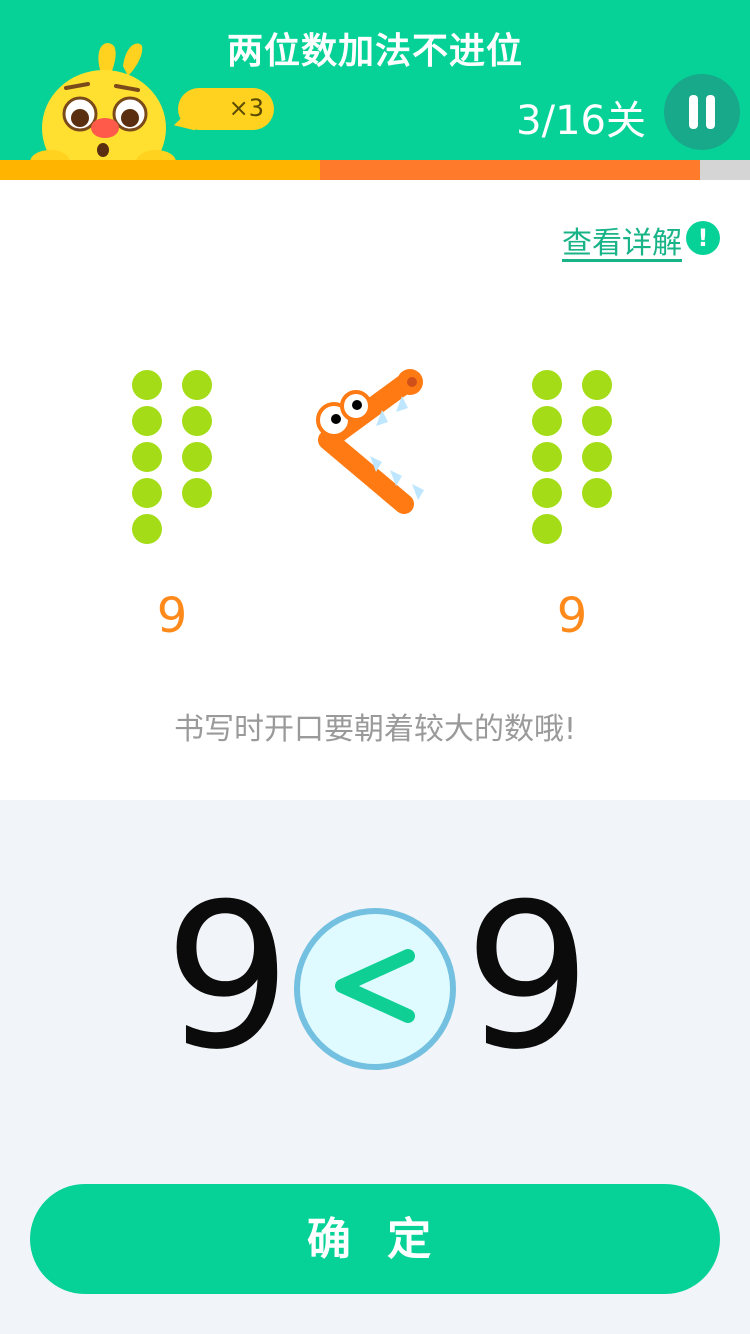 Image resolution: width=750 pixels, height=1334 pixels. Describe the element at coordinates (375, 986) in the screenshot. I see `less-than-symbol-icon` at that location.